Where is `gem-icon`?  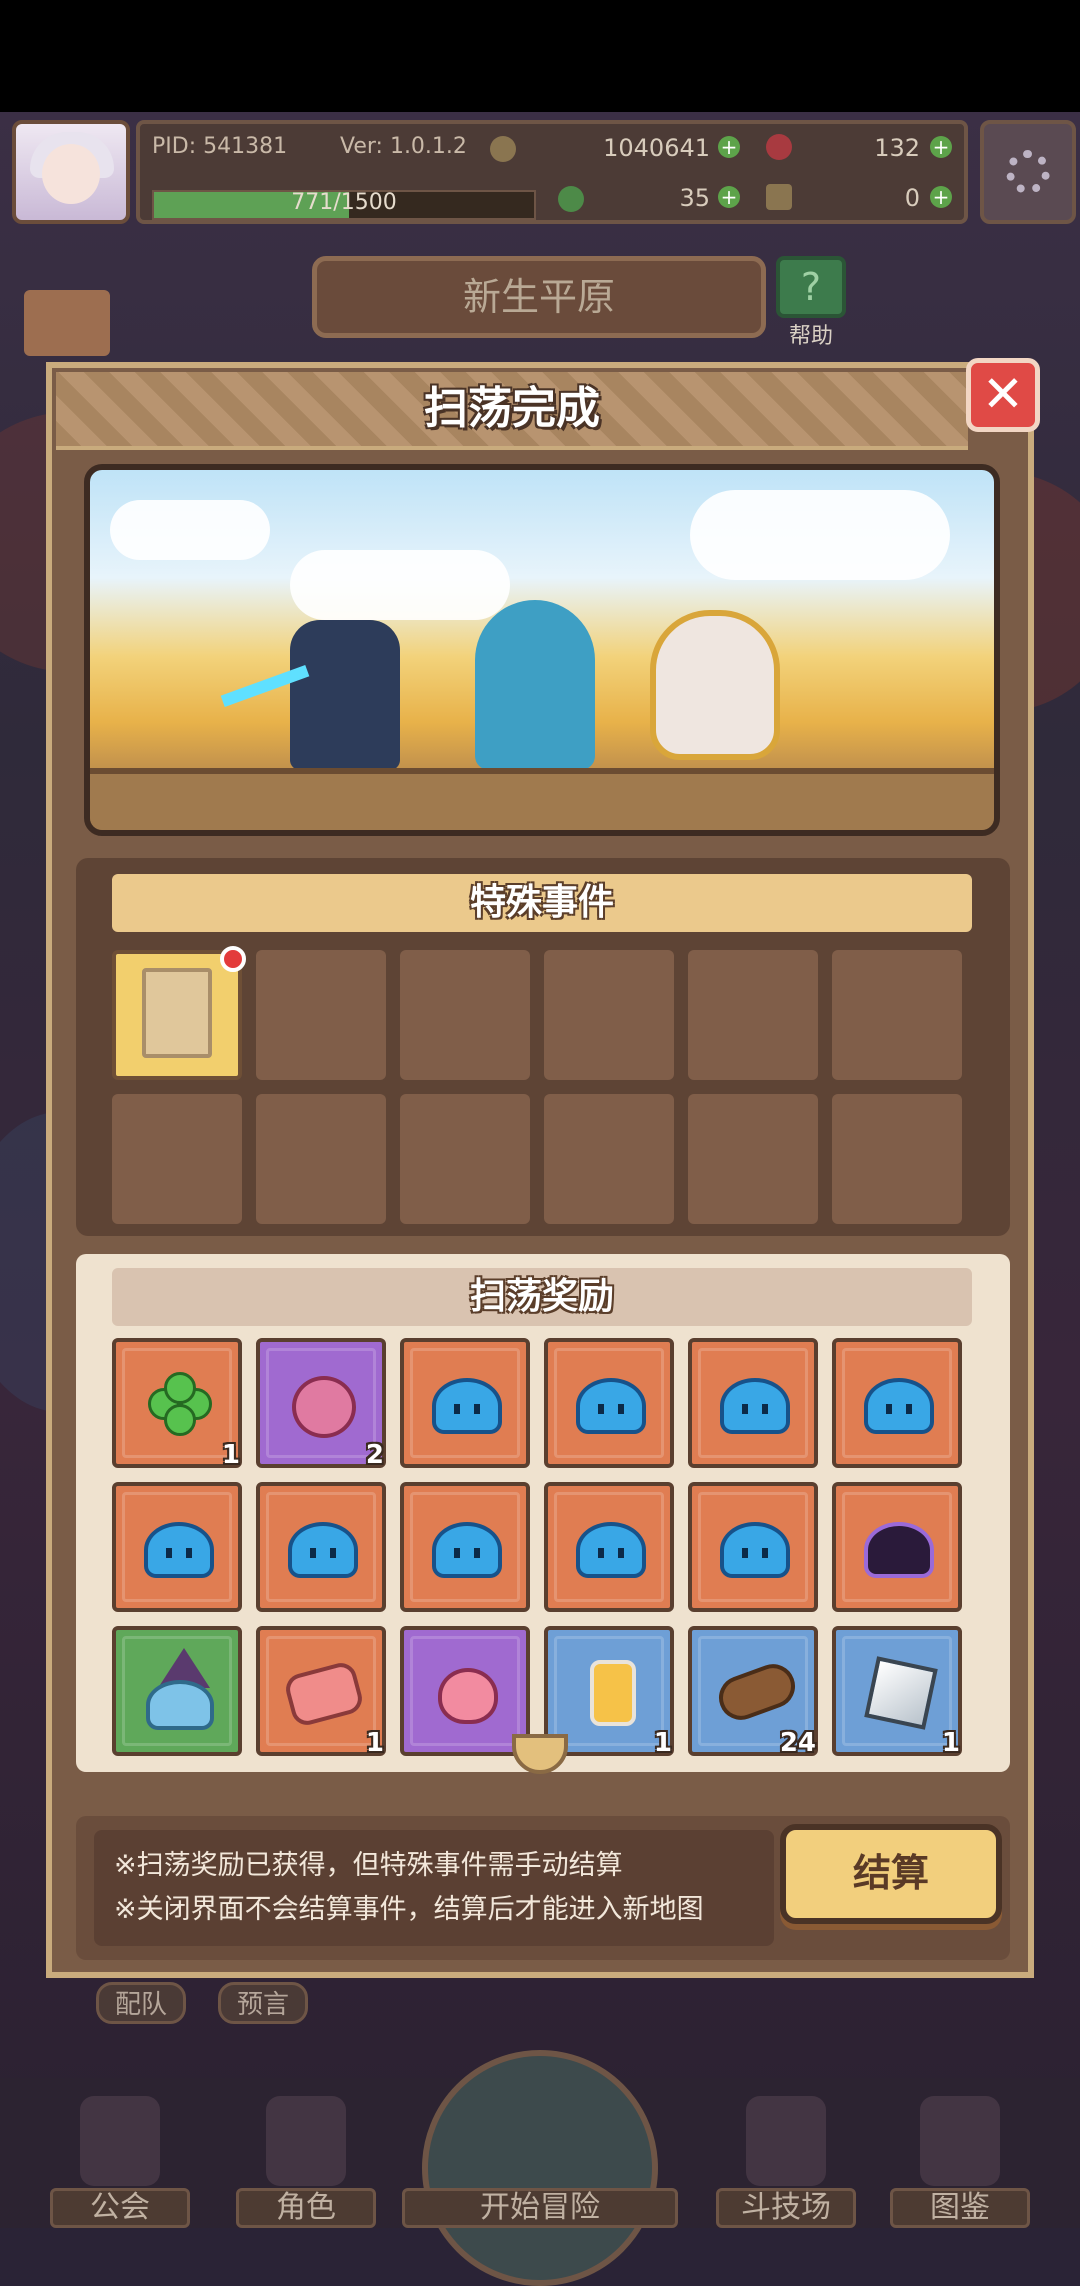
gem-icon is located at coordinates (779, 147).